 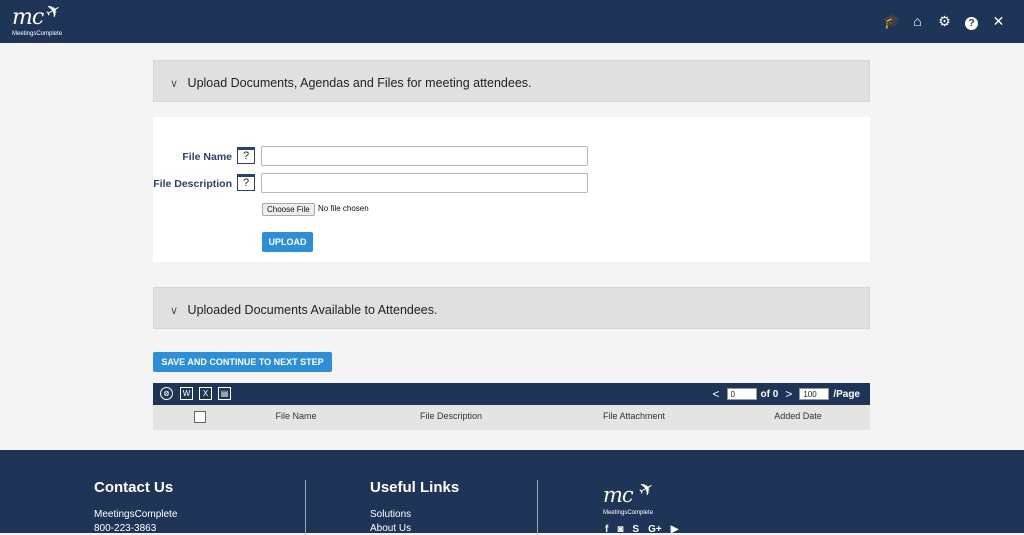 I want to click on print-icon: ▤, so click(x=224, y=393).